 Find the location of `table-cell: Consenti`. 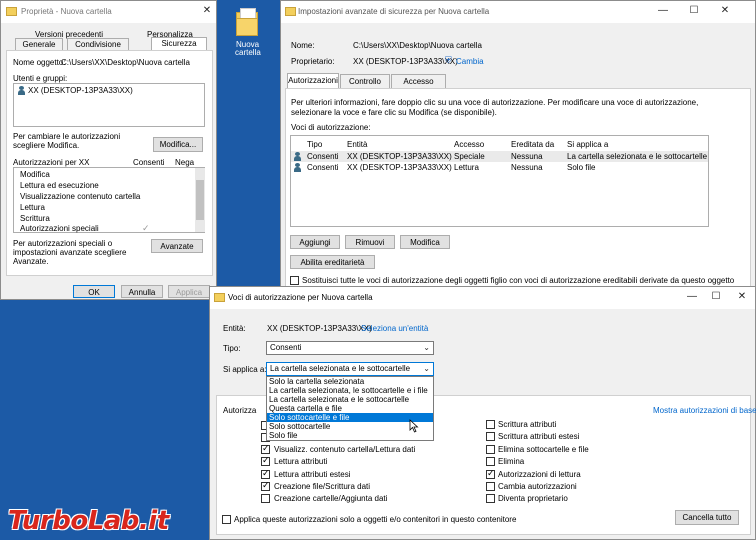

table-cell: Consenti is located at coordinates (323, 167).